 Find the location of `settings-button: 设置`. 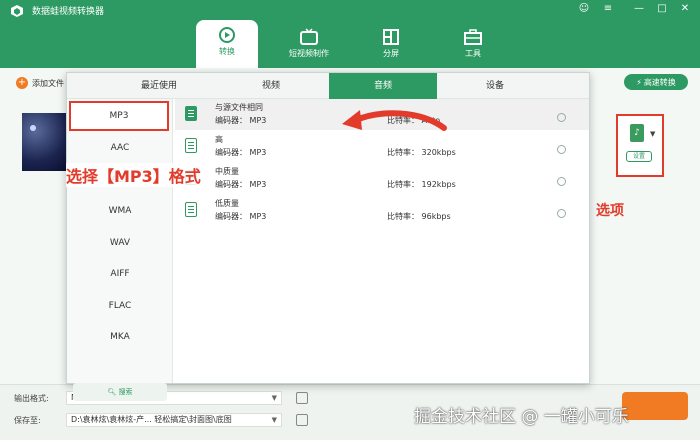

settings-button: 设置 is located at coordinates (639, 156).